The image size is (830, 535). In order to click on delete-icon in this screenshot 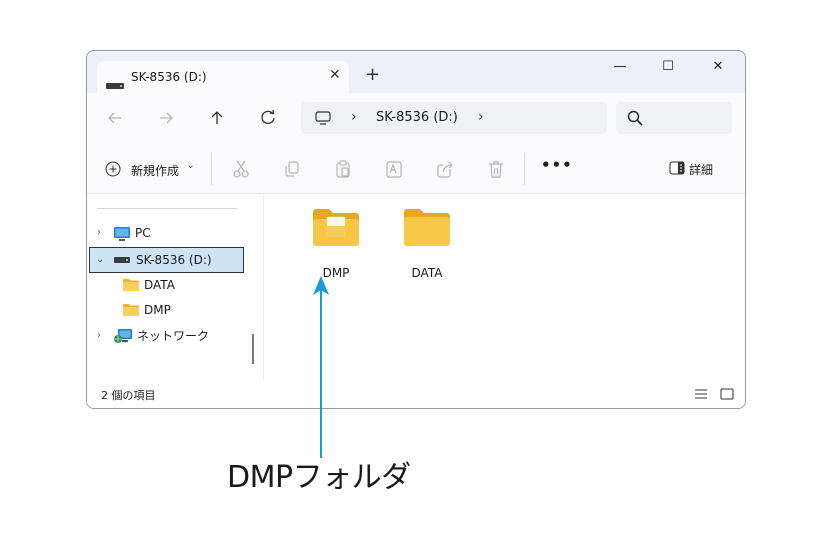, I will do `click(496, 169)`.